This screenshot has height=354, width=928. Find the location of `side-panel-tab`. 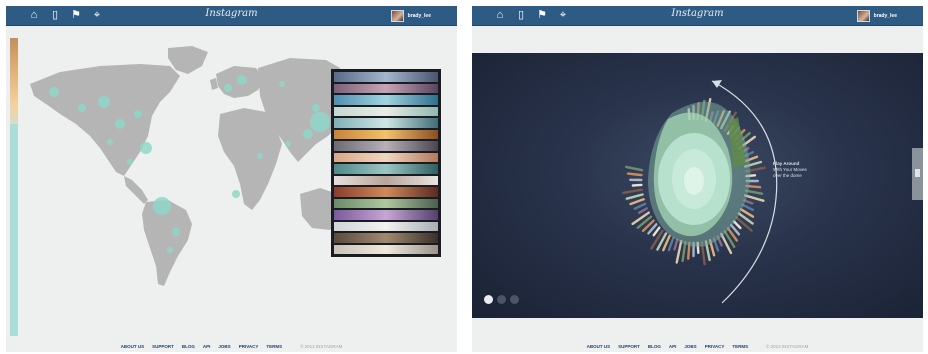

side-panel-tab is located at coordinates (917, 174).